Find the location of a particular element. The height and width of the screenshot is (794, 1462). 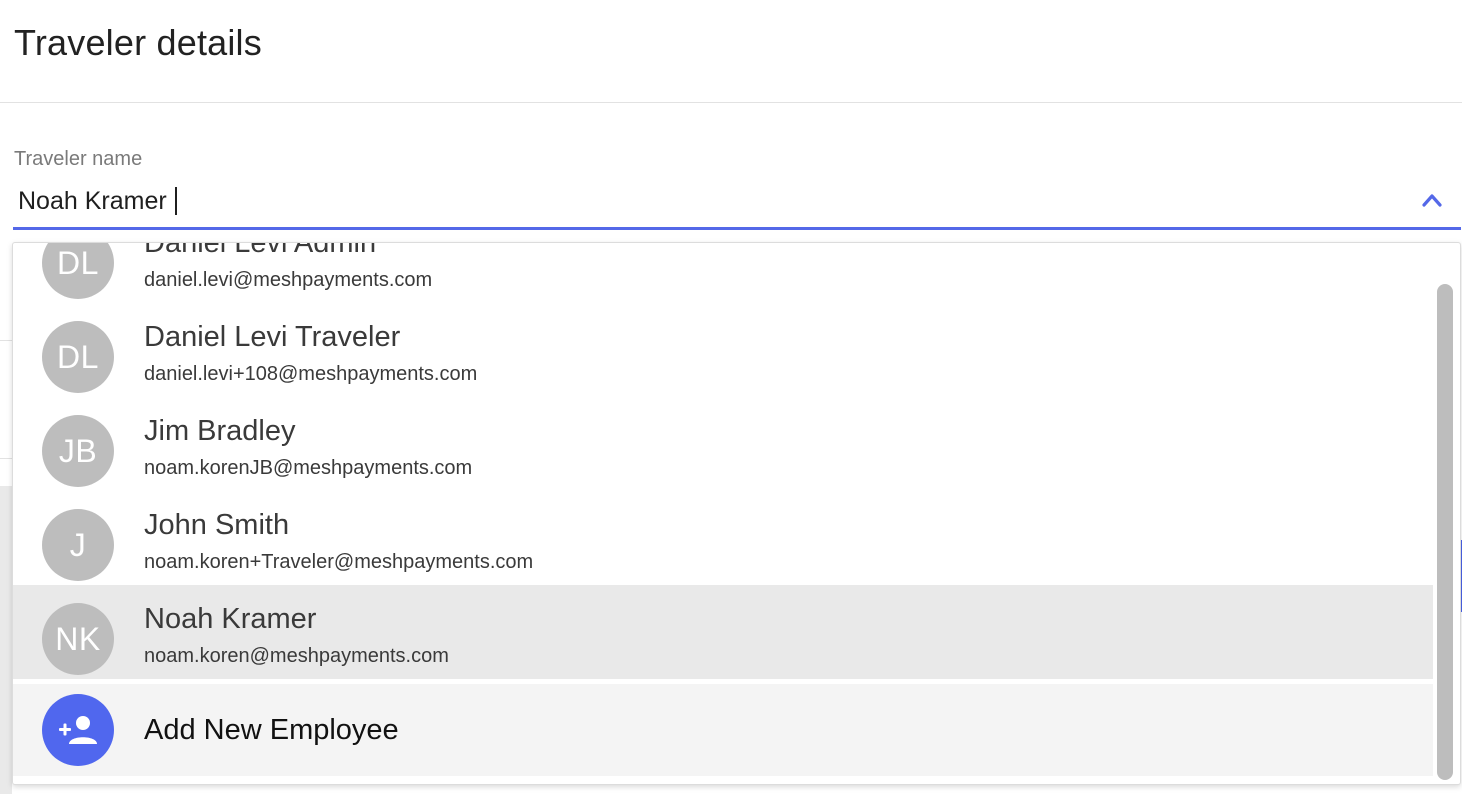

traveler-name-label: Traveler name is located at coordinates (78, 159).